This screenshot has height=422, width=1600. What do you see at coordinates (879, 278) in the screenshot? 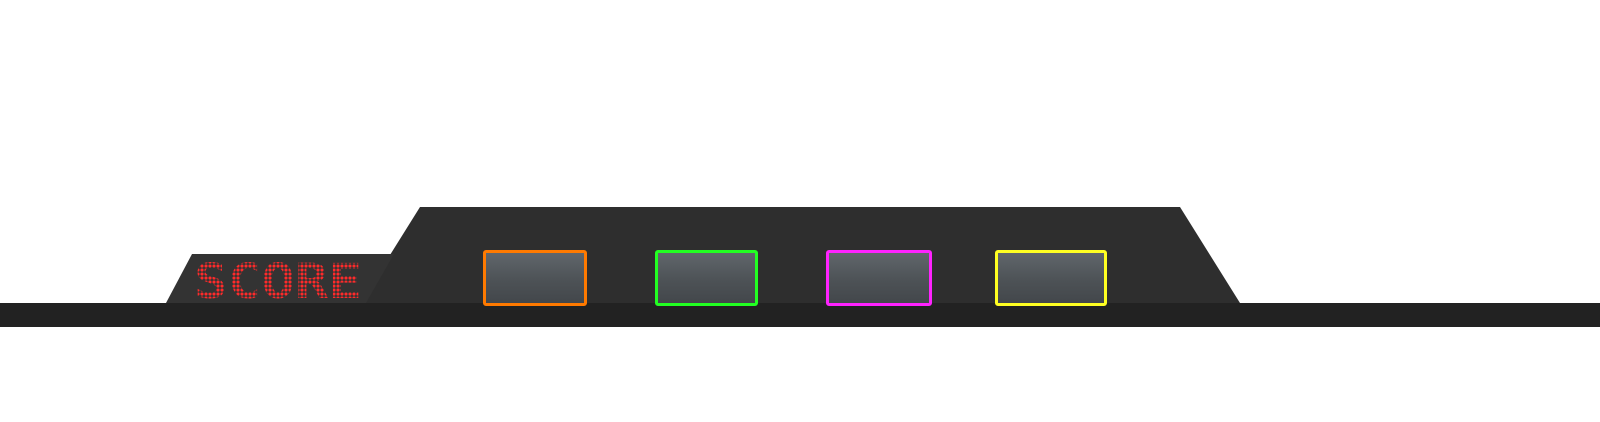
I see `magenta-pad` at bounding box center [879, 278].